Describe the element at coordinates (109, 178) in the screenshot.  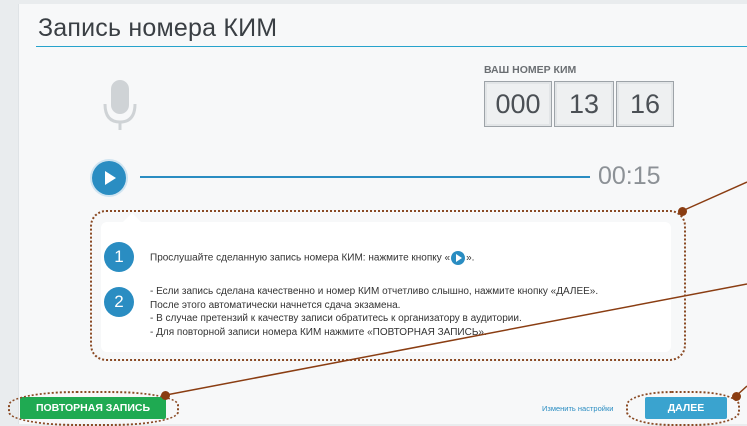
I see `play-button` at that location.